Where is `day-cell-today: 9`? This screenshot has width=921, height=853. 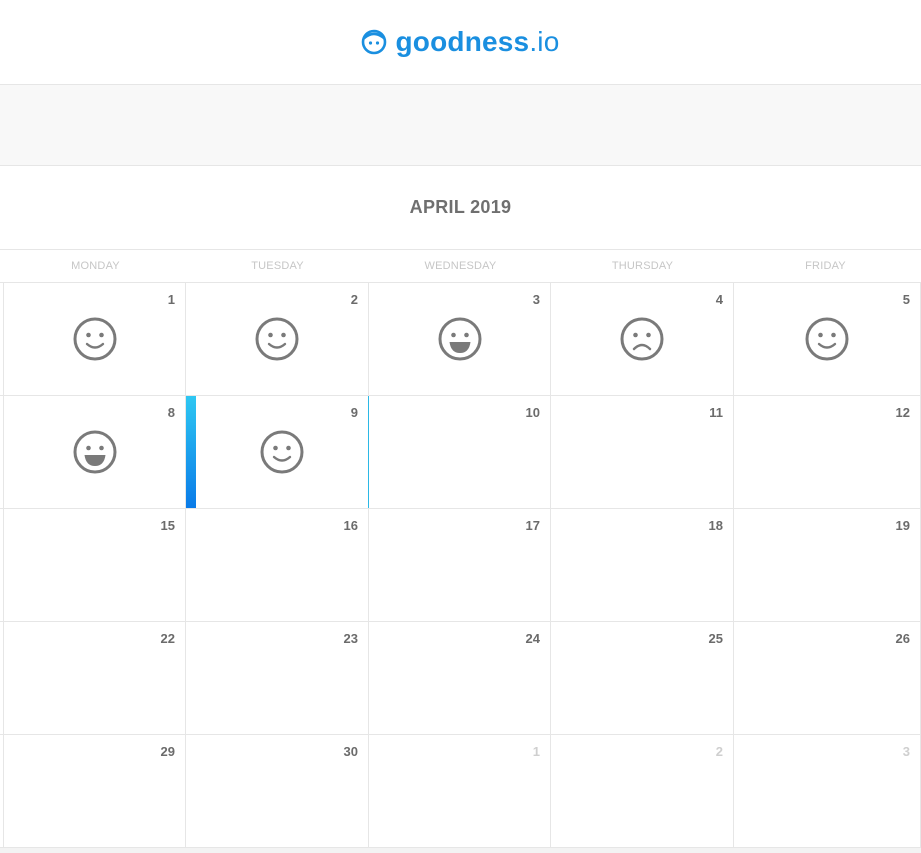 day-cell-today: 9 is located at coordinates (277, 452).